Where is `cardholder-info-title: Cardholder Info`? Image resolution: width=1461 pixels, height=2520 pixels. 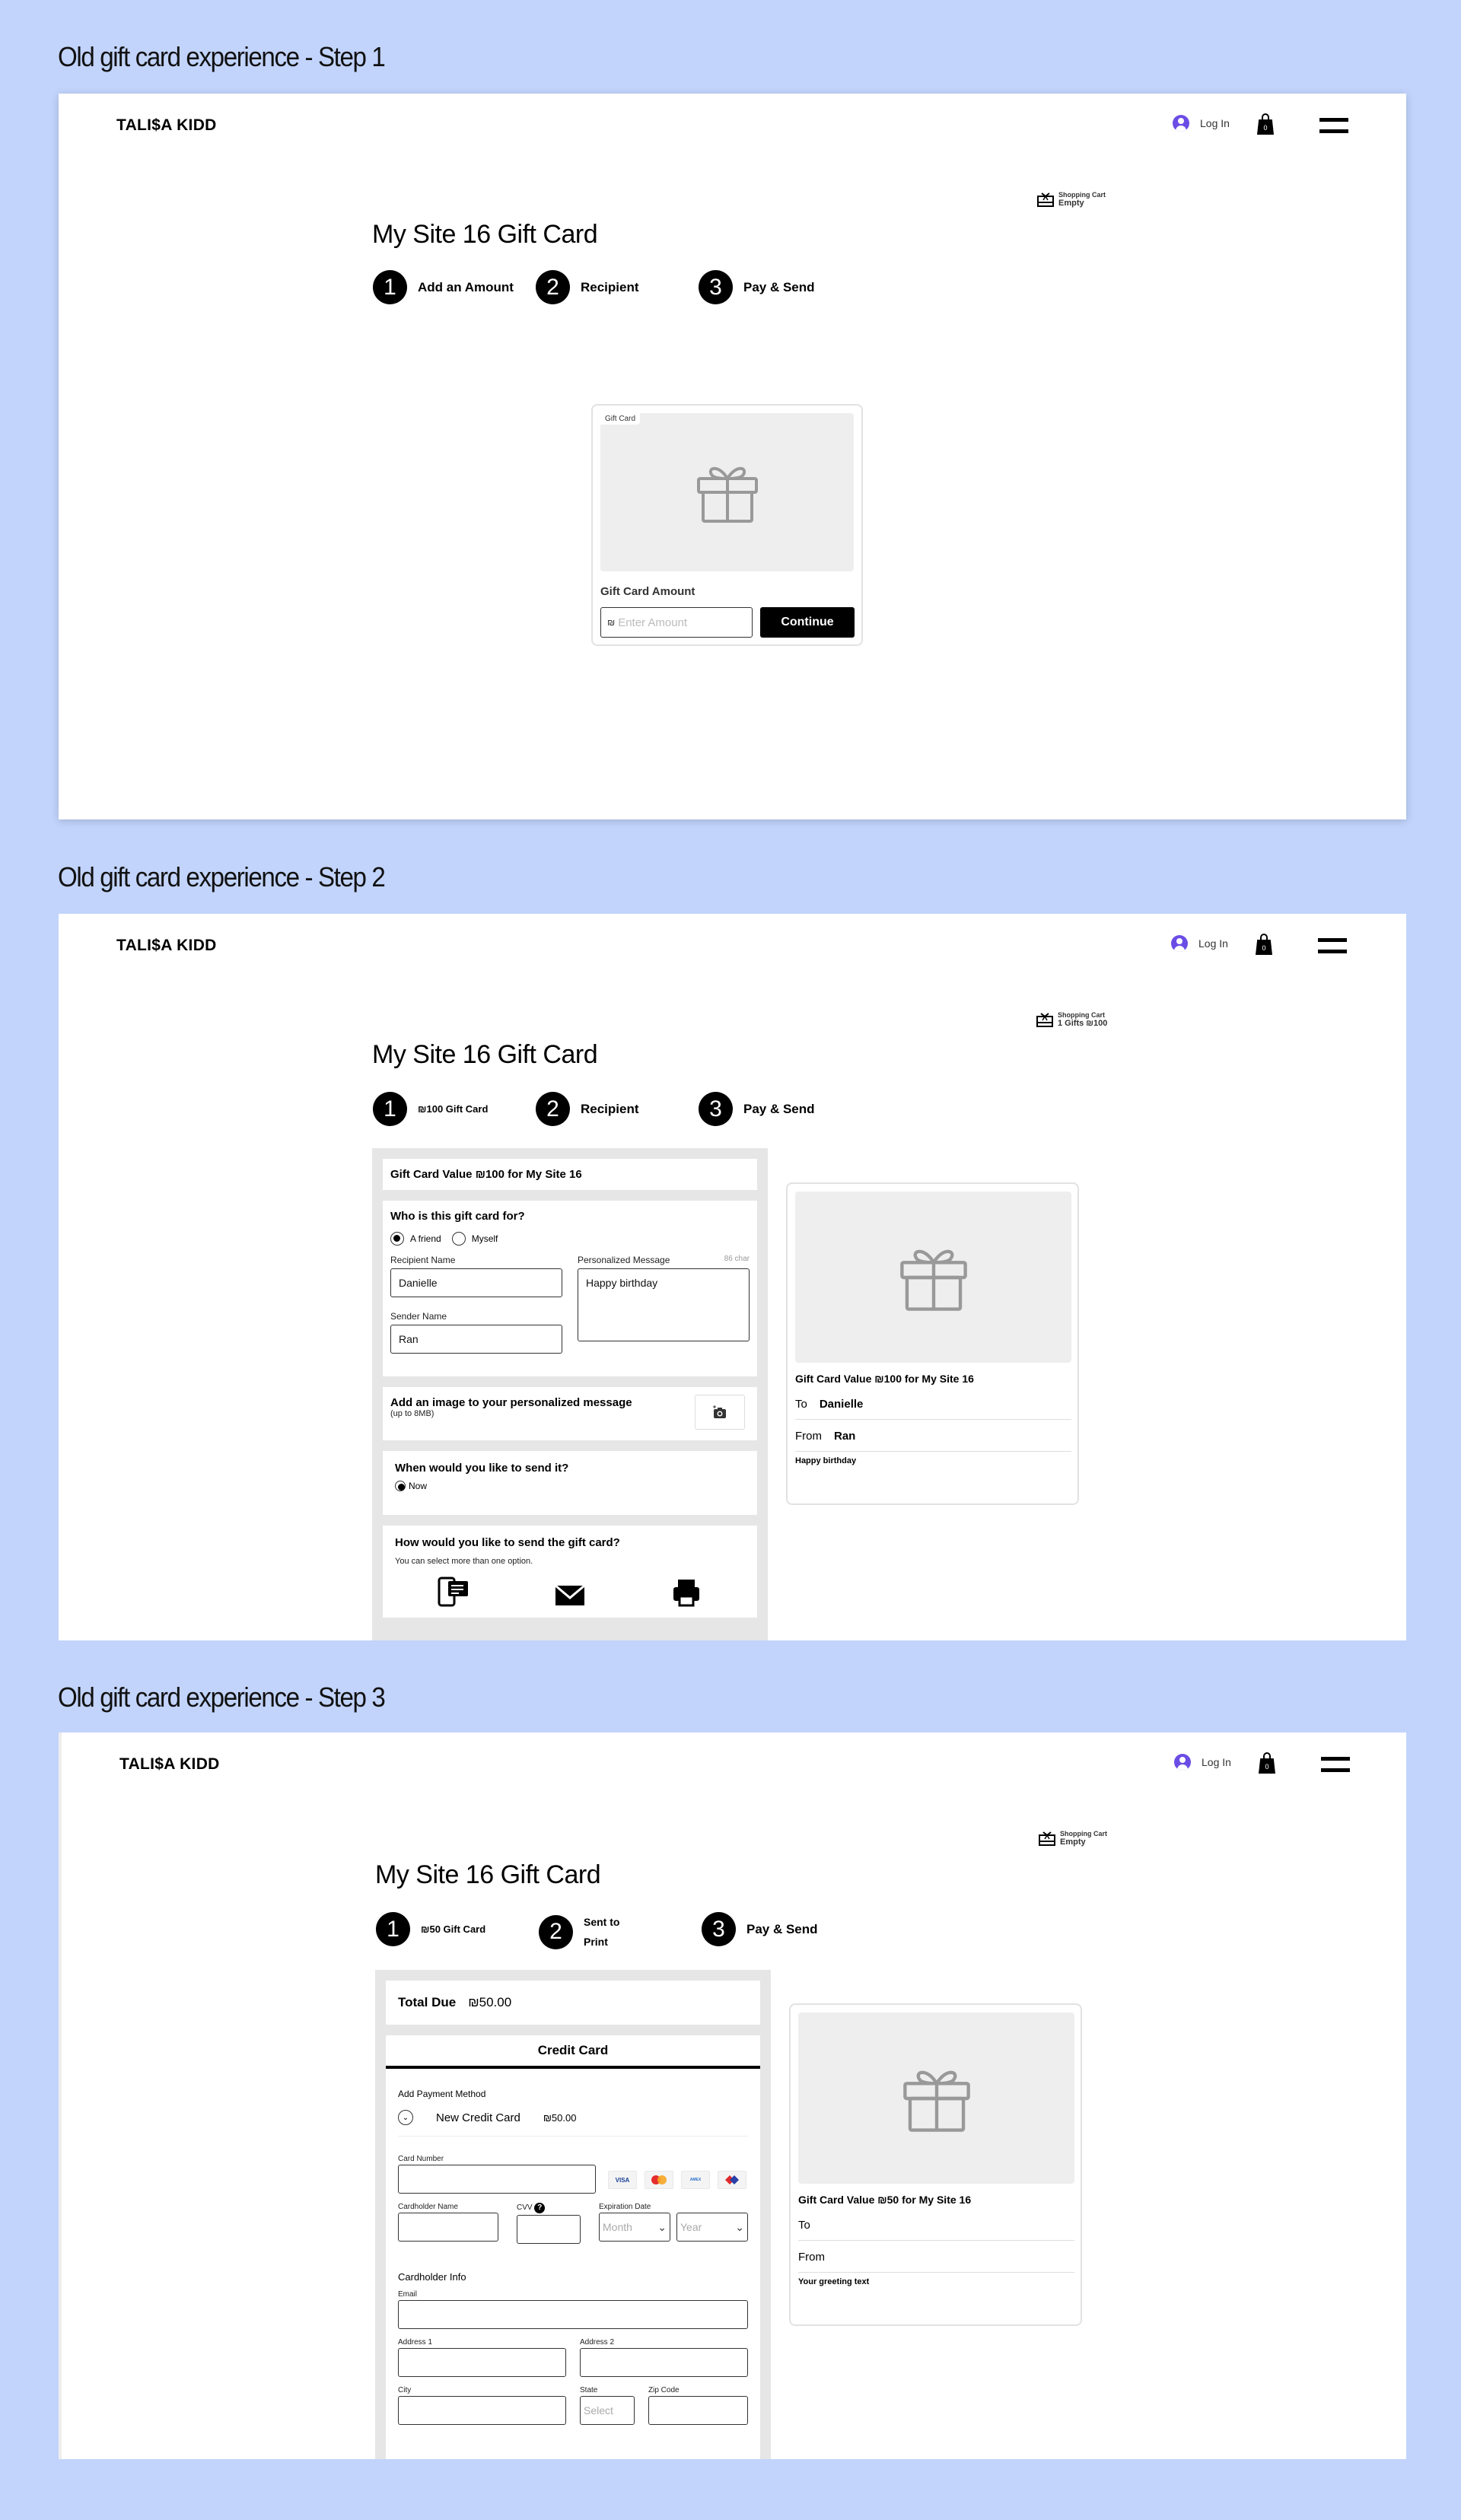
cardholder-info-title: Cardholder Info is located at coordinates (432, 2277).